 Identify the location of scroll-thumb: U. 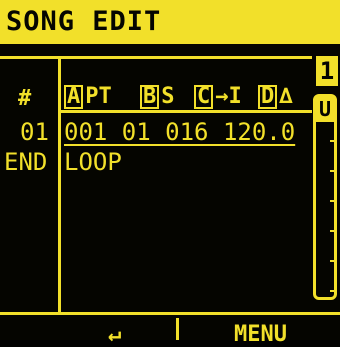
(325, 109).